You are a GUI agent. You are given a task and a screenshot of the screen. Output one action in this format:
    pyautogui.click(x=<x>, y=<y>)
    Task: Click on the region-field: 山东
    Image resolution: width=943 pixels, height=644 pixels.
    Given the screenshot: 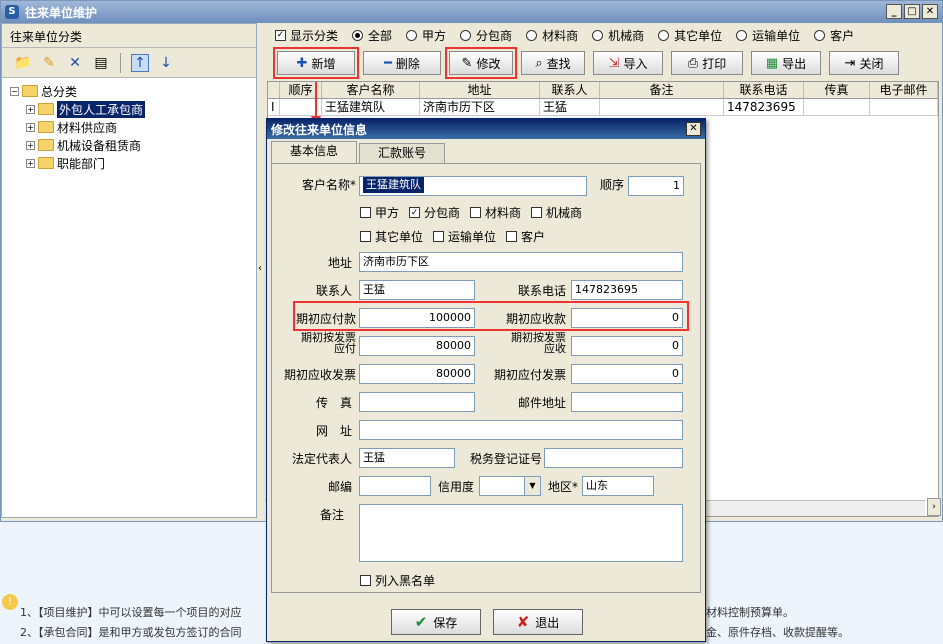 What is the action you would take?
    pyautogui.click(x=618, y=486)
    